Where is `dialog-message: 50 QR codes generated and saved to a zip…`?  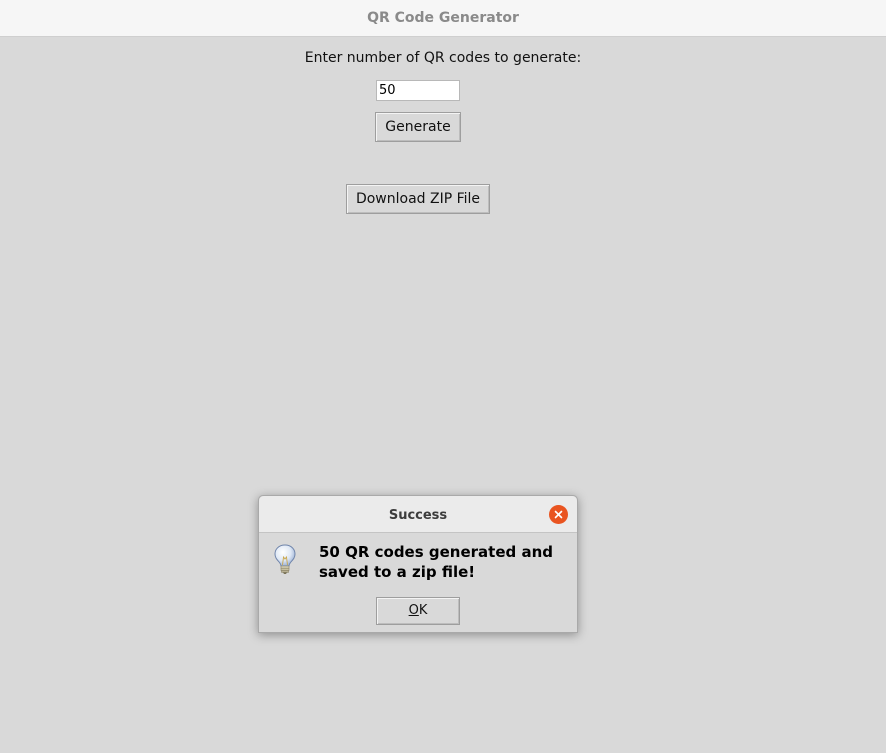 dialog-message: 50 QR codes generated and saved to a zip… is located at coordinates (436, 562).